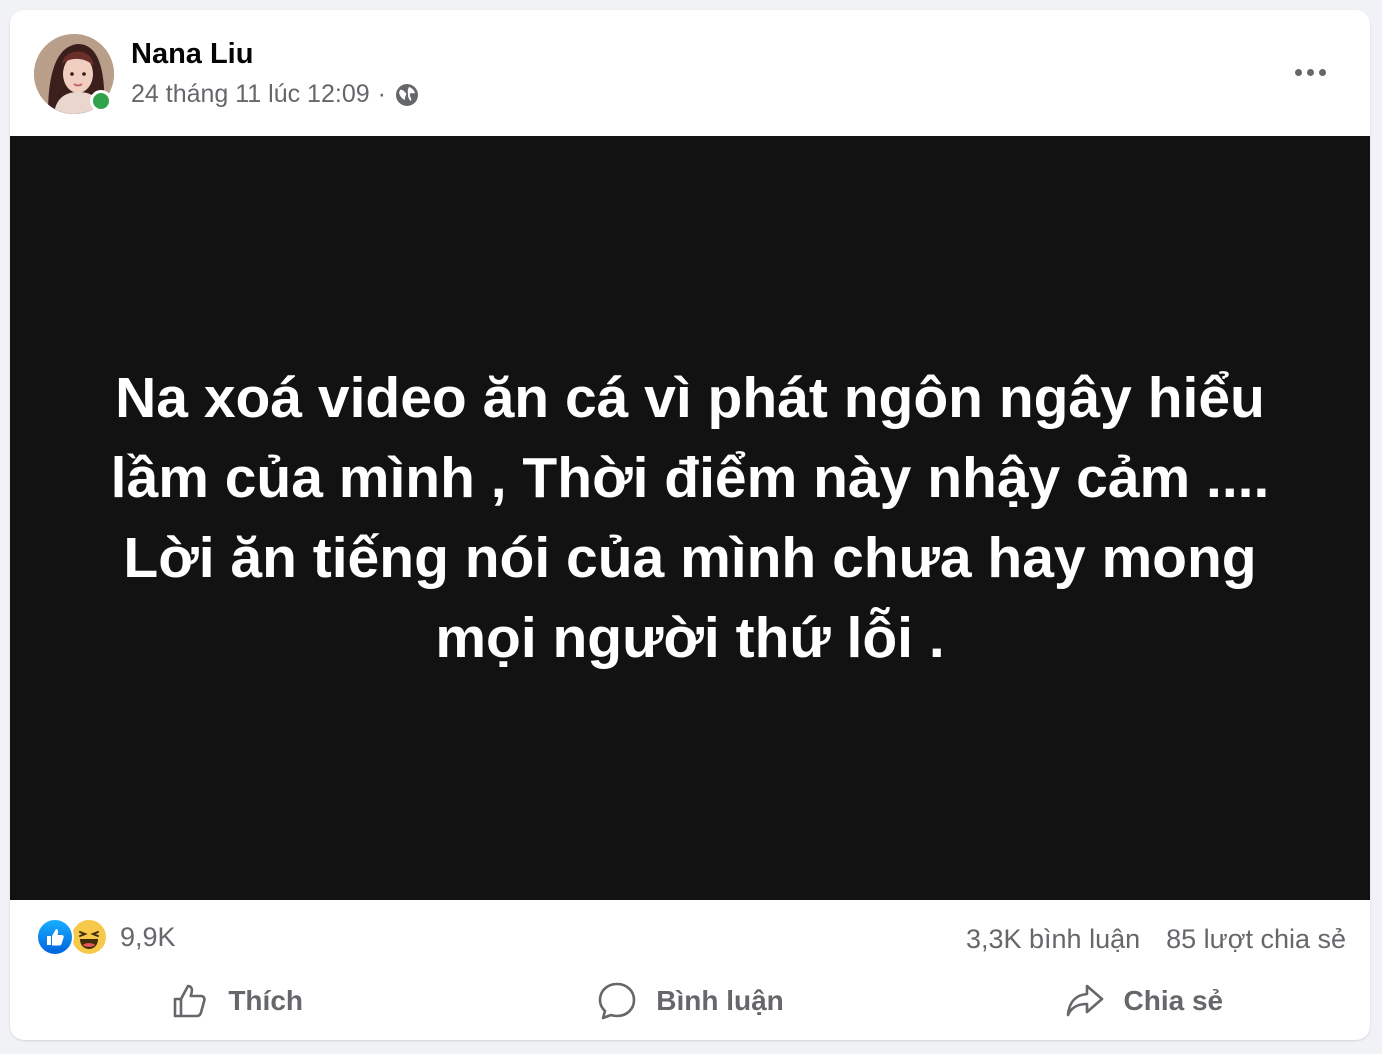 This screenshot has width=1382, height=1054. What do you see at coordinates (1053, 939) in the screenshot?
I see `comments-count: 3,3K bình luận` at bounding box center [1053, 939].